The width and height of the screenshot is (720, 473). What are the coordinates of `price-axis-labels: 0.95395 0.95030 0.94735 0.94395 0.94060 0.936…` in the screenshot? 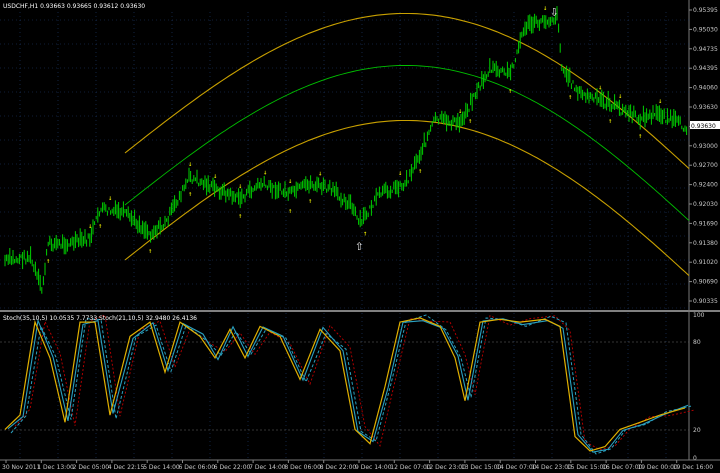 It's located at (703, 156).